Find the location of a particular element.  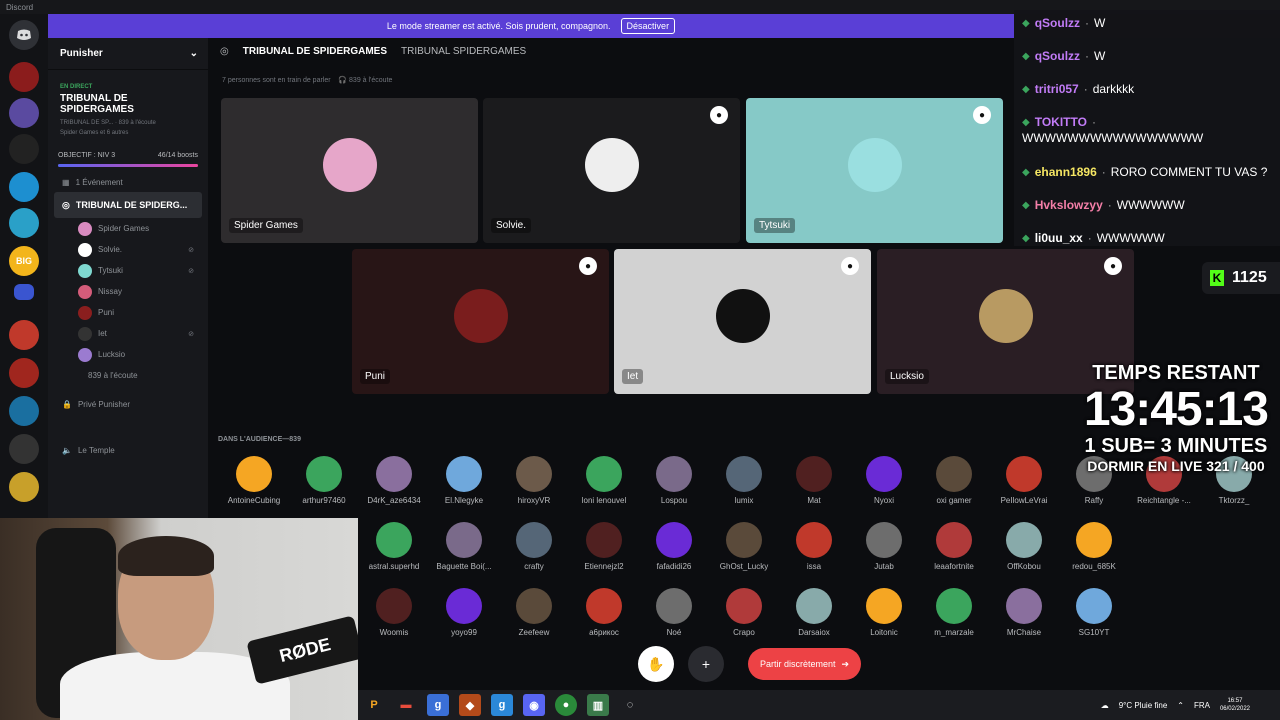

chrome-icon: ● is located at coordinates (566, 705).